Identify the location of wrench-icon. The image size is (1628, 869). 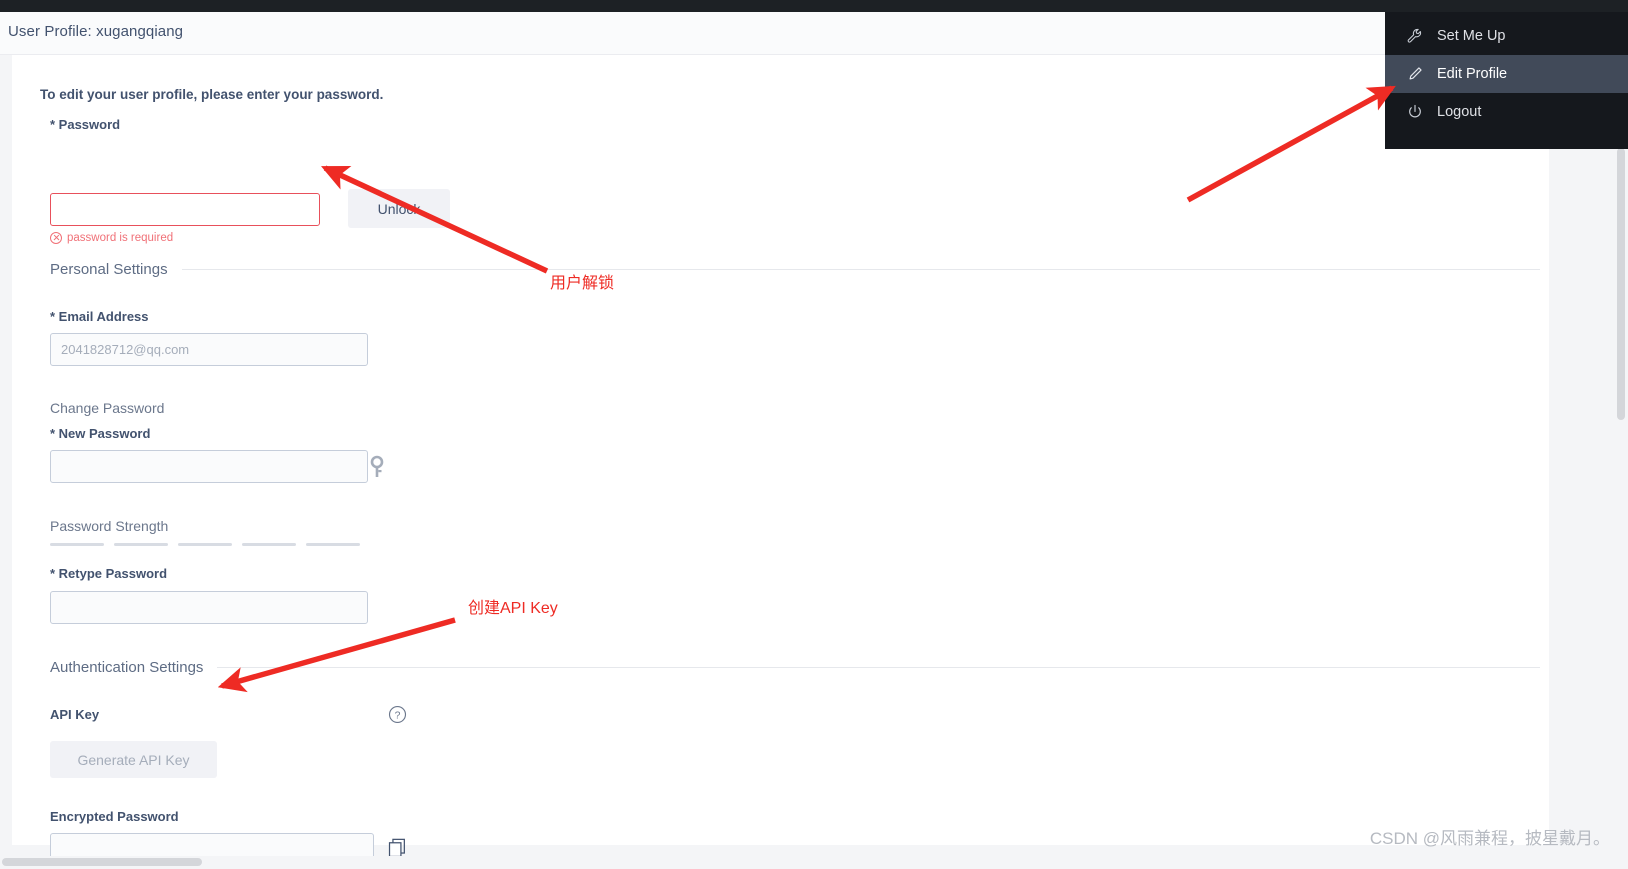
(1415, 36).